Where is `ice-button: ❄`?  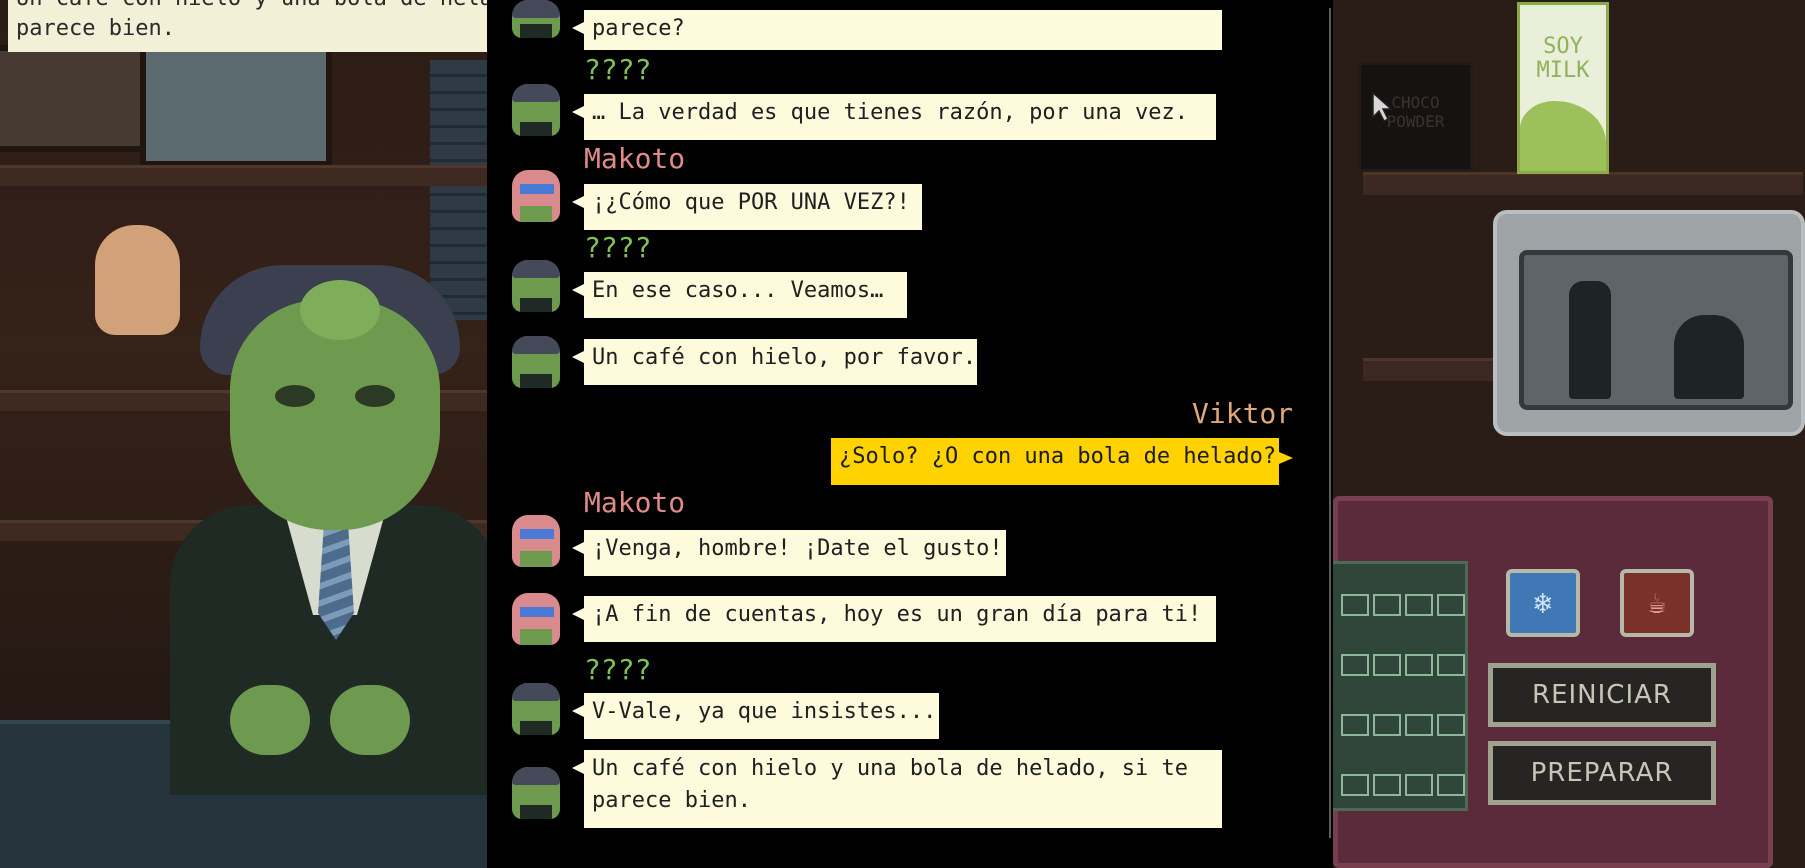 ice-button: ❄ is located at coordinates (1543, 603).